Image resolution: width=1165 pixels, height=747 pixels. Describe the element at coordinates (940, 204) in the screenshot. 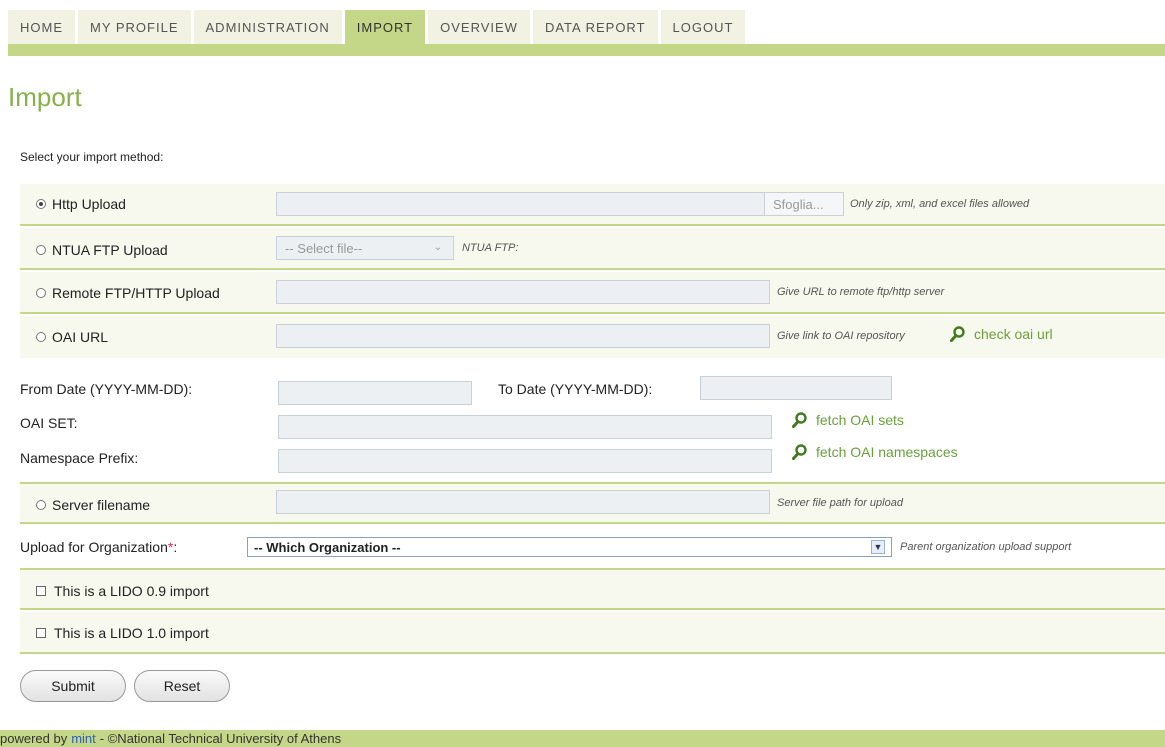

I see `http-upload-hint: Only zip, xml, and excel files allowed` at that location.